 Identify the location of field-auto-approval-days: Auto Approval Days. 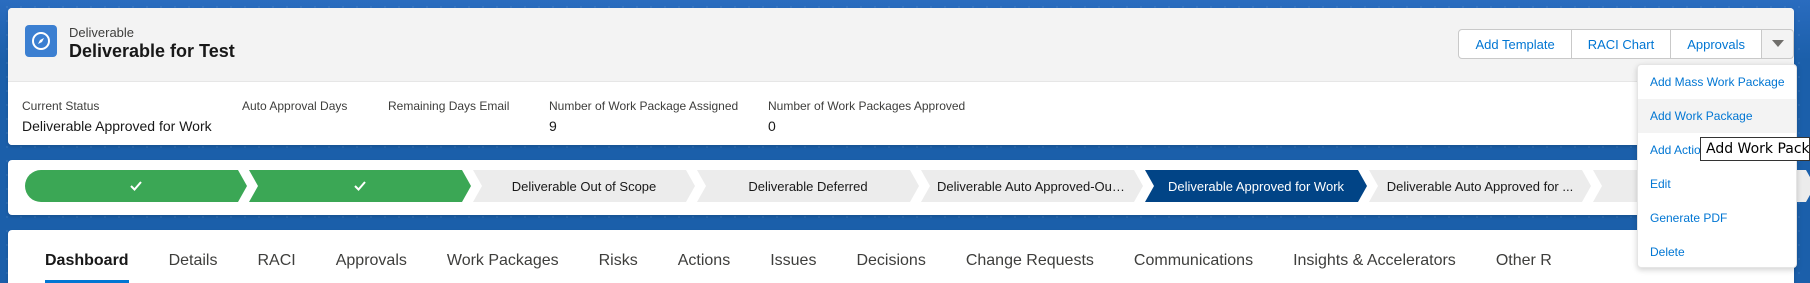
(294, 108).